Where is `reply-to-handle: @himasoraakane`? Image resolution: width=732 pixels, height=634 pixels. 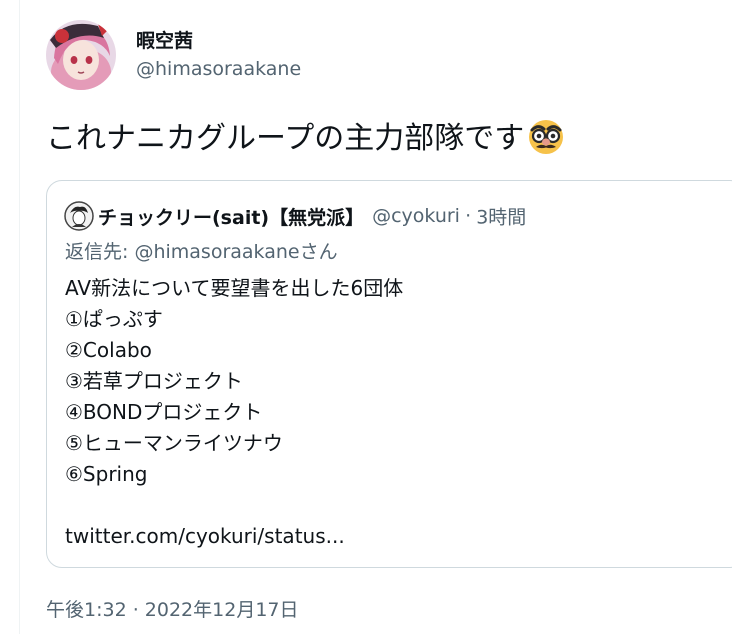
reply-to-handle: @himasoraakane is located at coordinates (216, 252).